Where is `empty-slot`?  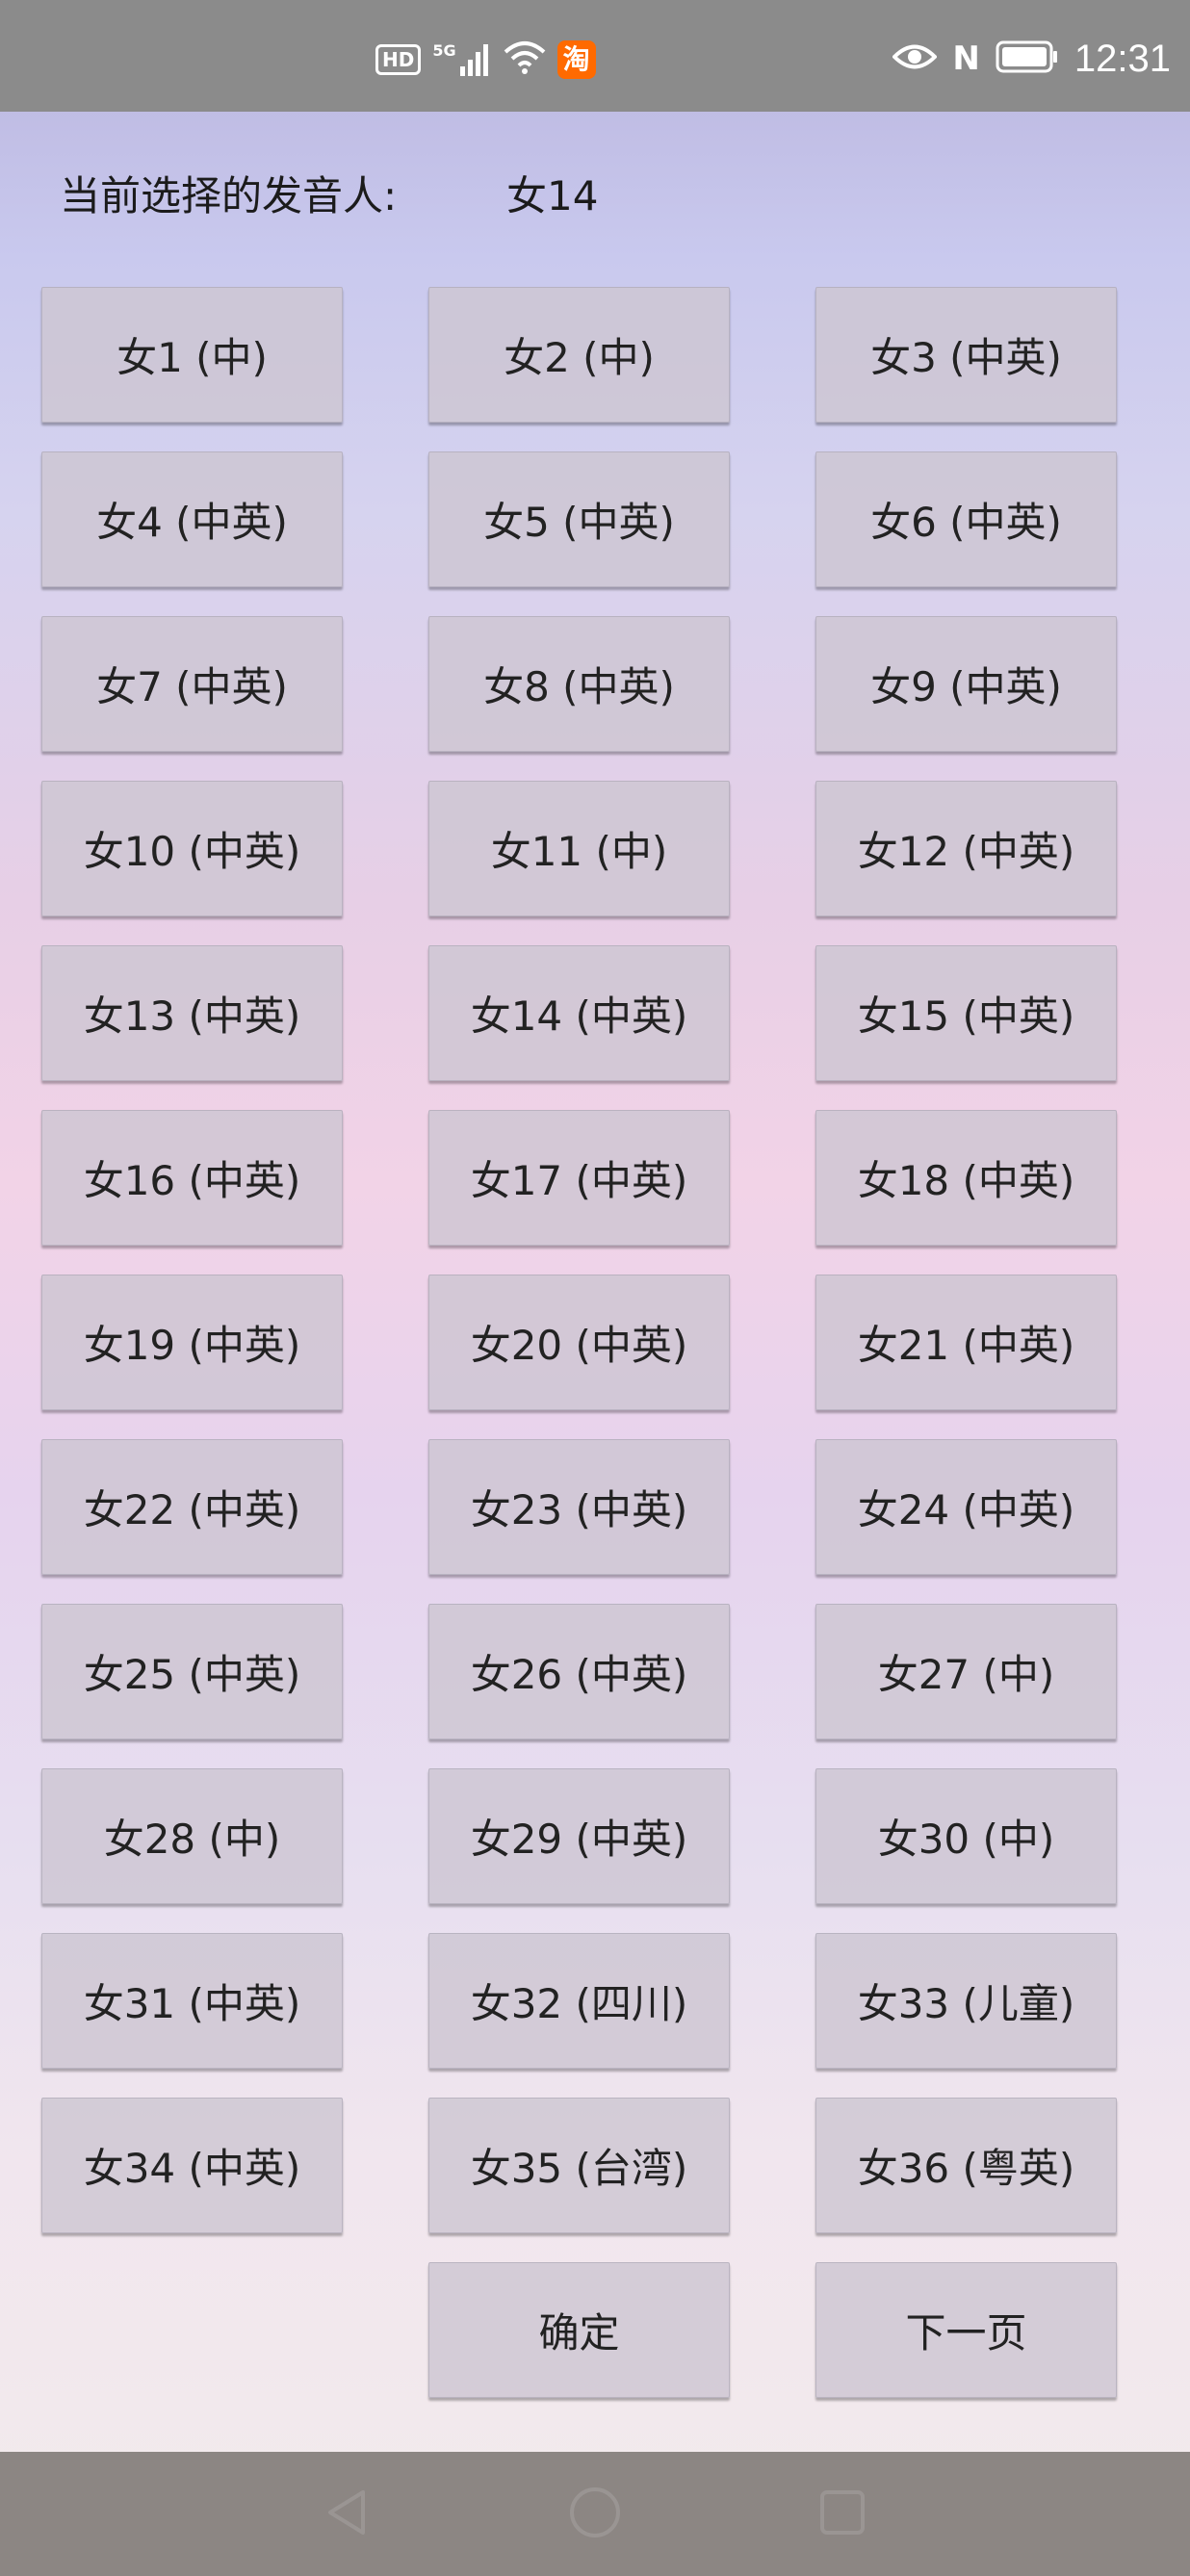 empty-slot is located at coordinates (192, 2330).